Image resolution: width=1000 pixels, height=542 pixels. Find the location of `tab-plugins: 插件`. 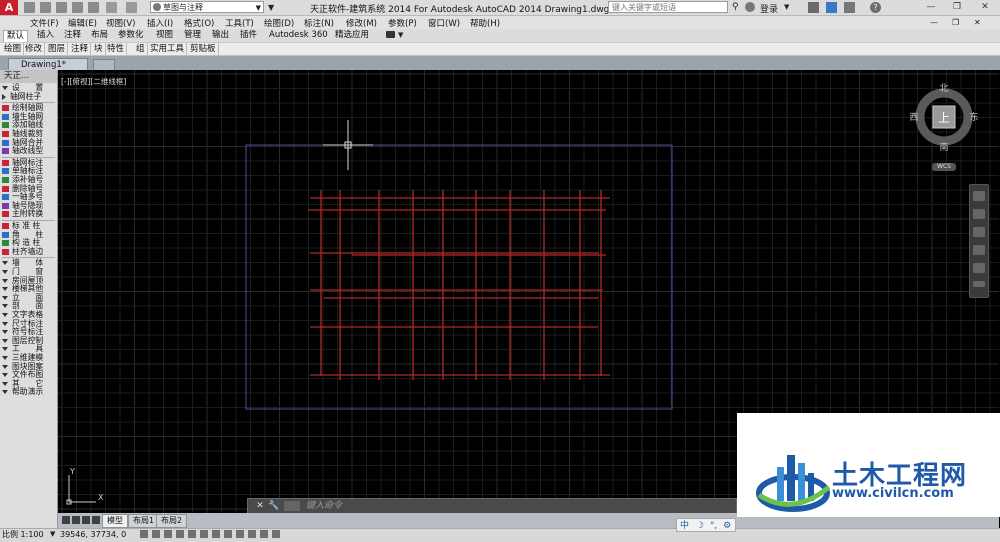

tab-plugins: 插件 is located at coordinates (248, 35).